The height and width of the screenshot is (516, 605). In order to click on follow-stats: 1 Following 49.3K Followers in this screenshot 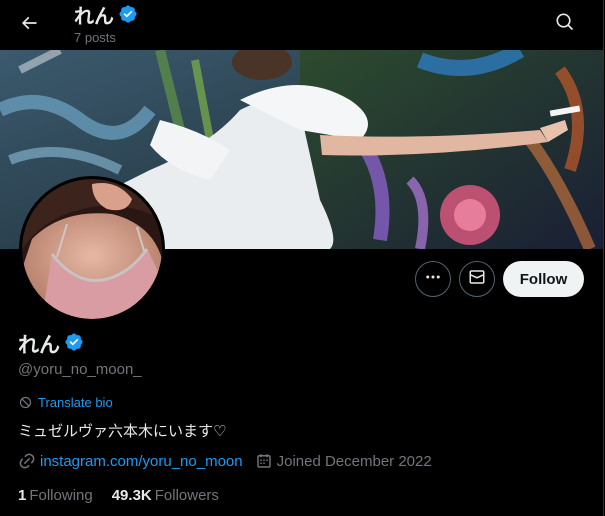, I will do `click(128, 495)`.